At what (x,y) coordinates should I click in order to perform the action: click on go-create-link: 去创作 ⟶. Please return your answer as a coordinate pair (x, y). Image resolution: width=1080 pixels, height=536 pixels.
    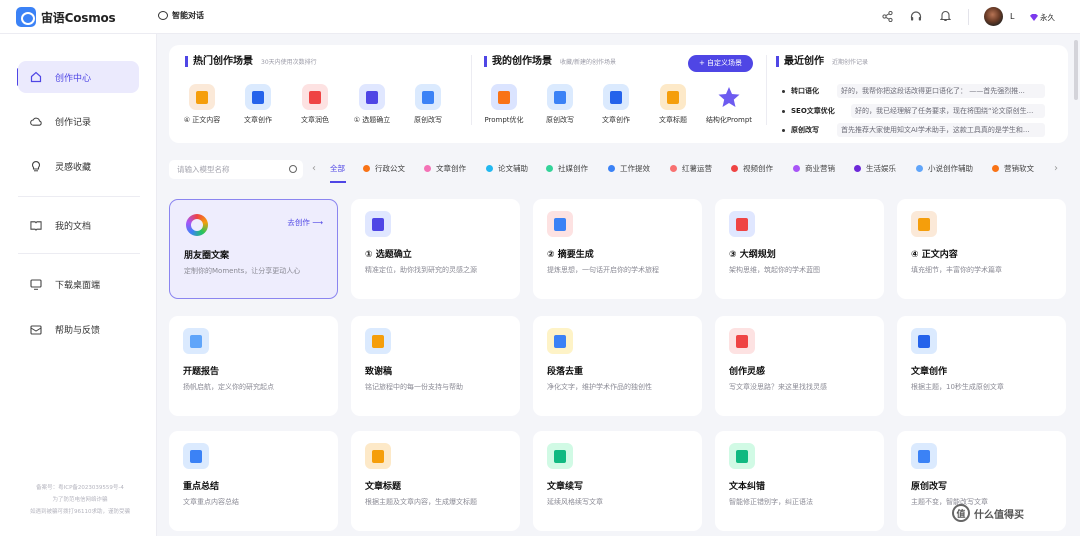
    Looking at the image, I should click on (305, 222).